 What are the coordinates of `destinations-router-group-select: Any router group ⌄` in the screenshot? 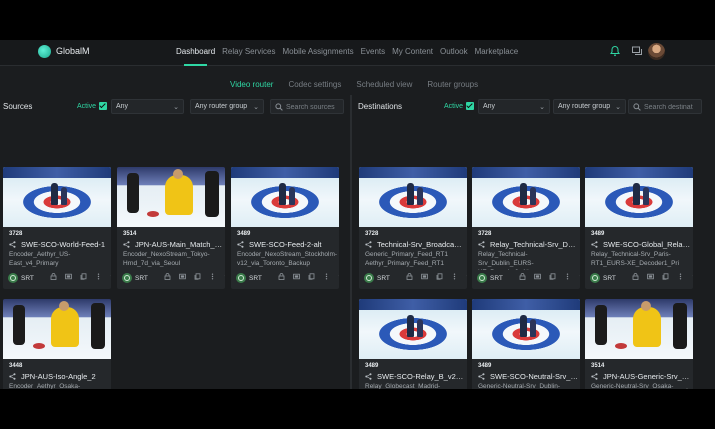 It's located at (589, 106).